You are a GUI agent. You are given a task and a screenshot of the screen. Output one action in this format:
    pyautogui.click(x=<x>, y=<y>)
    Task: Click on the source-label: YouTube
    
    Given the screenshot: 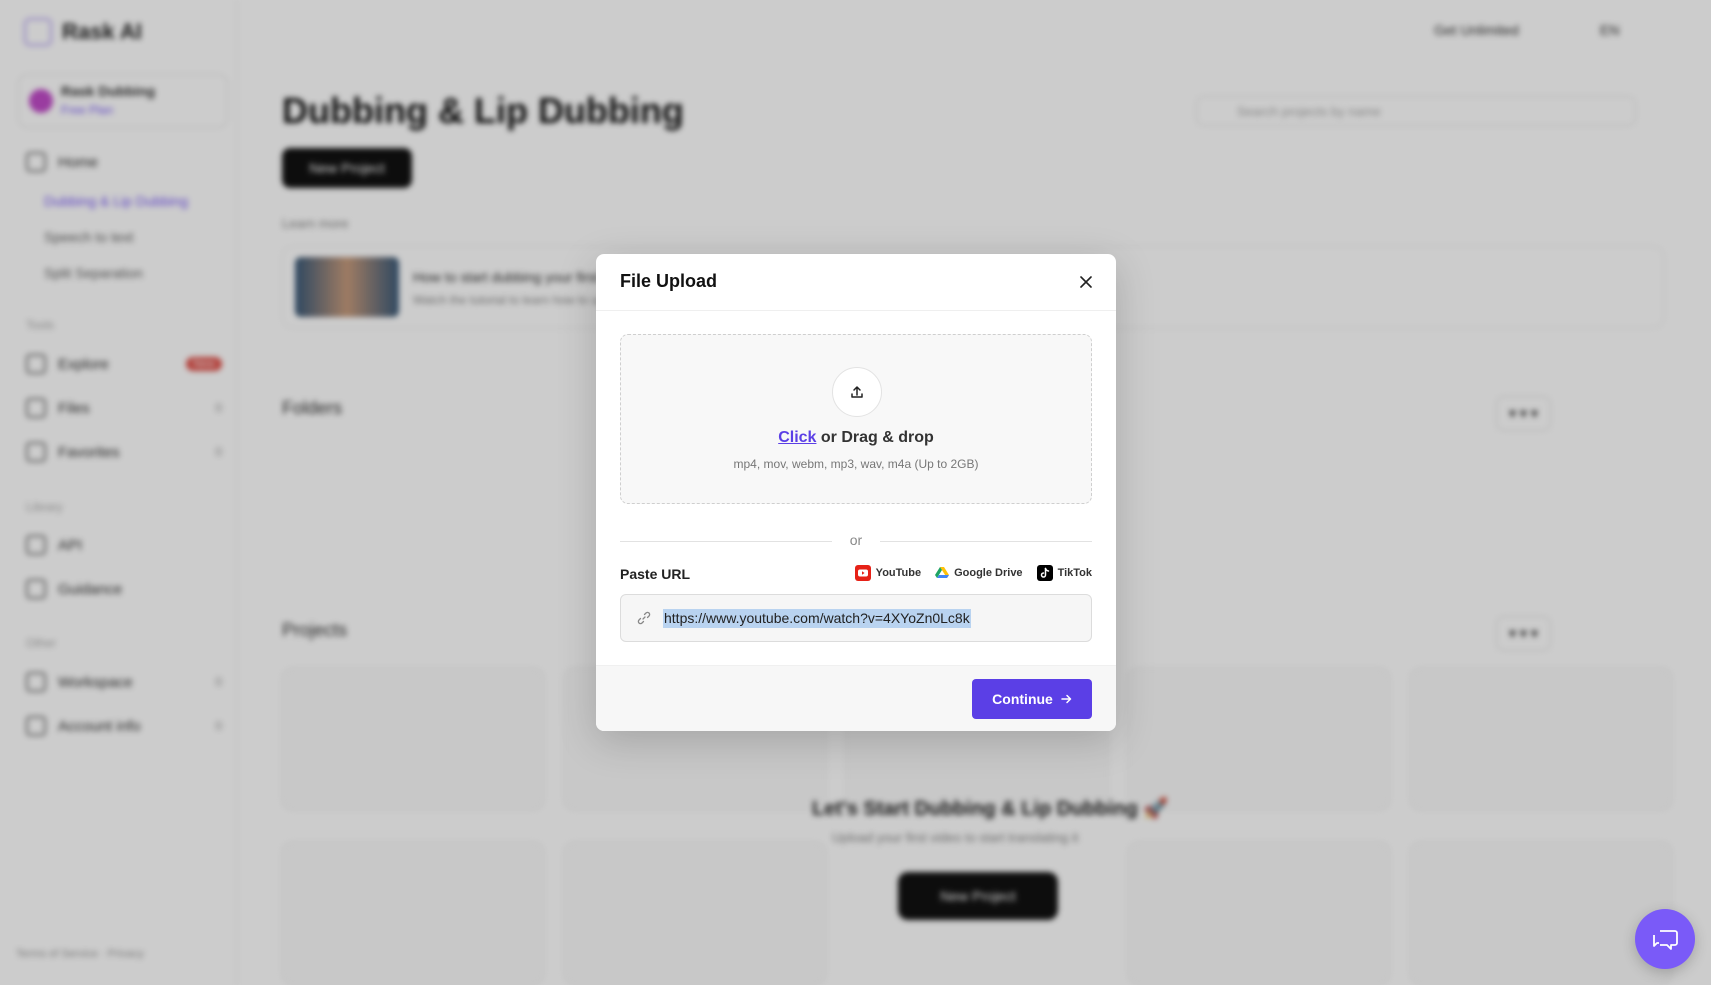 What is the action you would take?
    pyautogui.click(x=898, y=573)
    